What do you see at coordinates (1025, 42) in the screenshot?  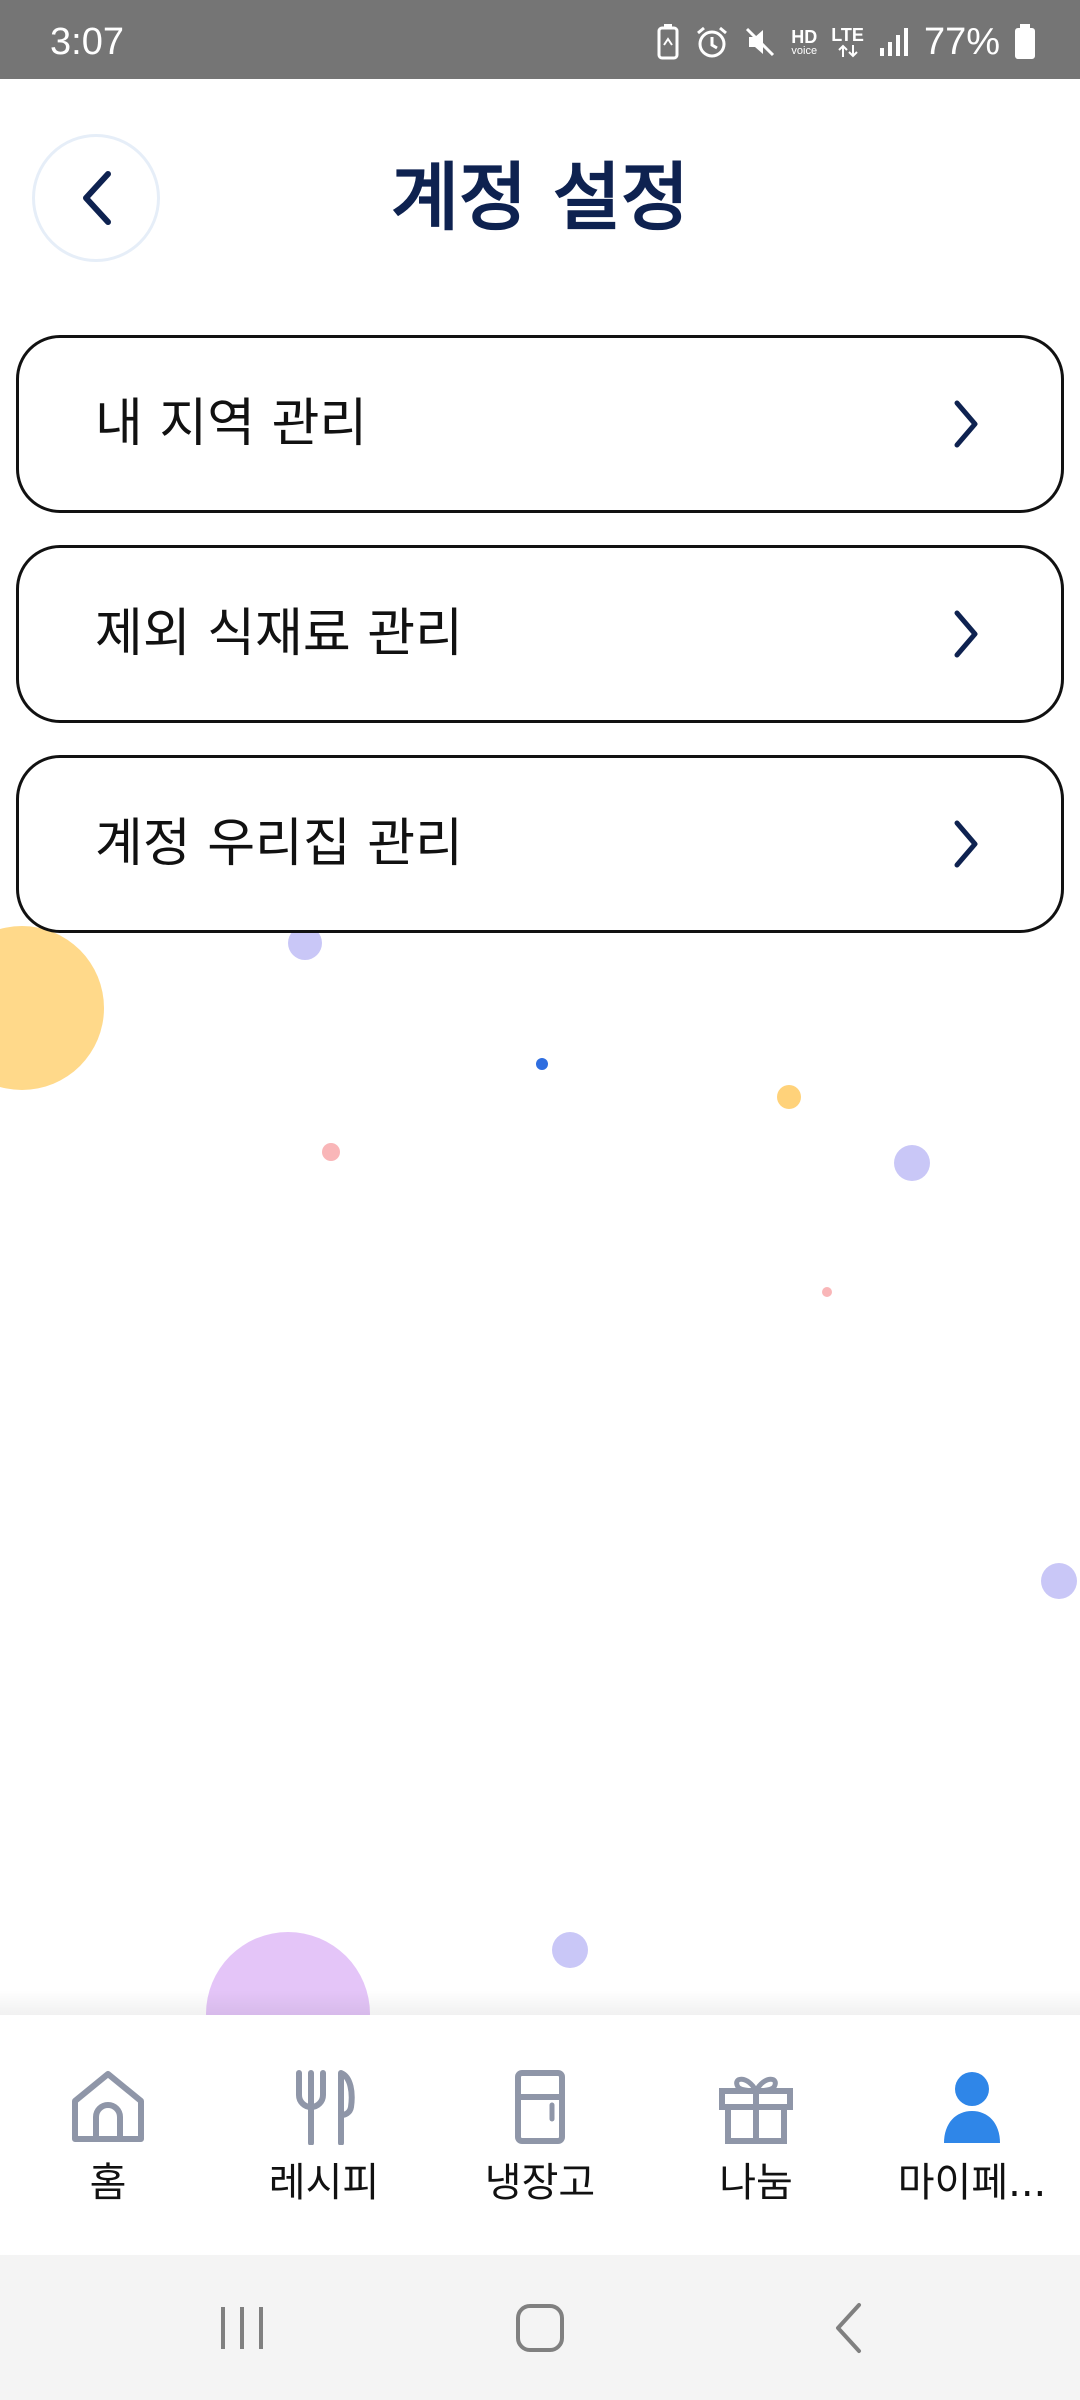 I see `battery-icon` at bounding box center [1025, 42].